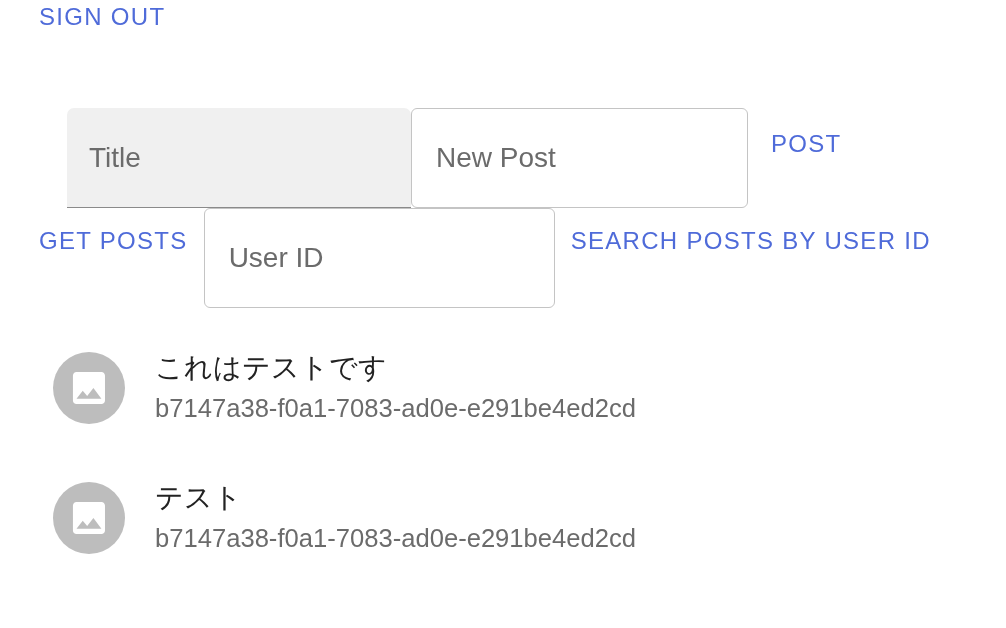  I want to click on post-title: テスト, so click(199, 498).